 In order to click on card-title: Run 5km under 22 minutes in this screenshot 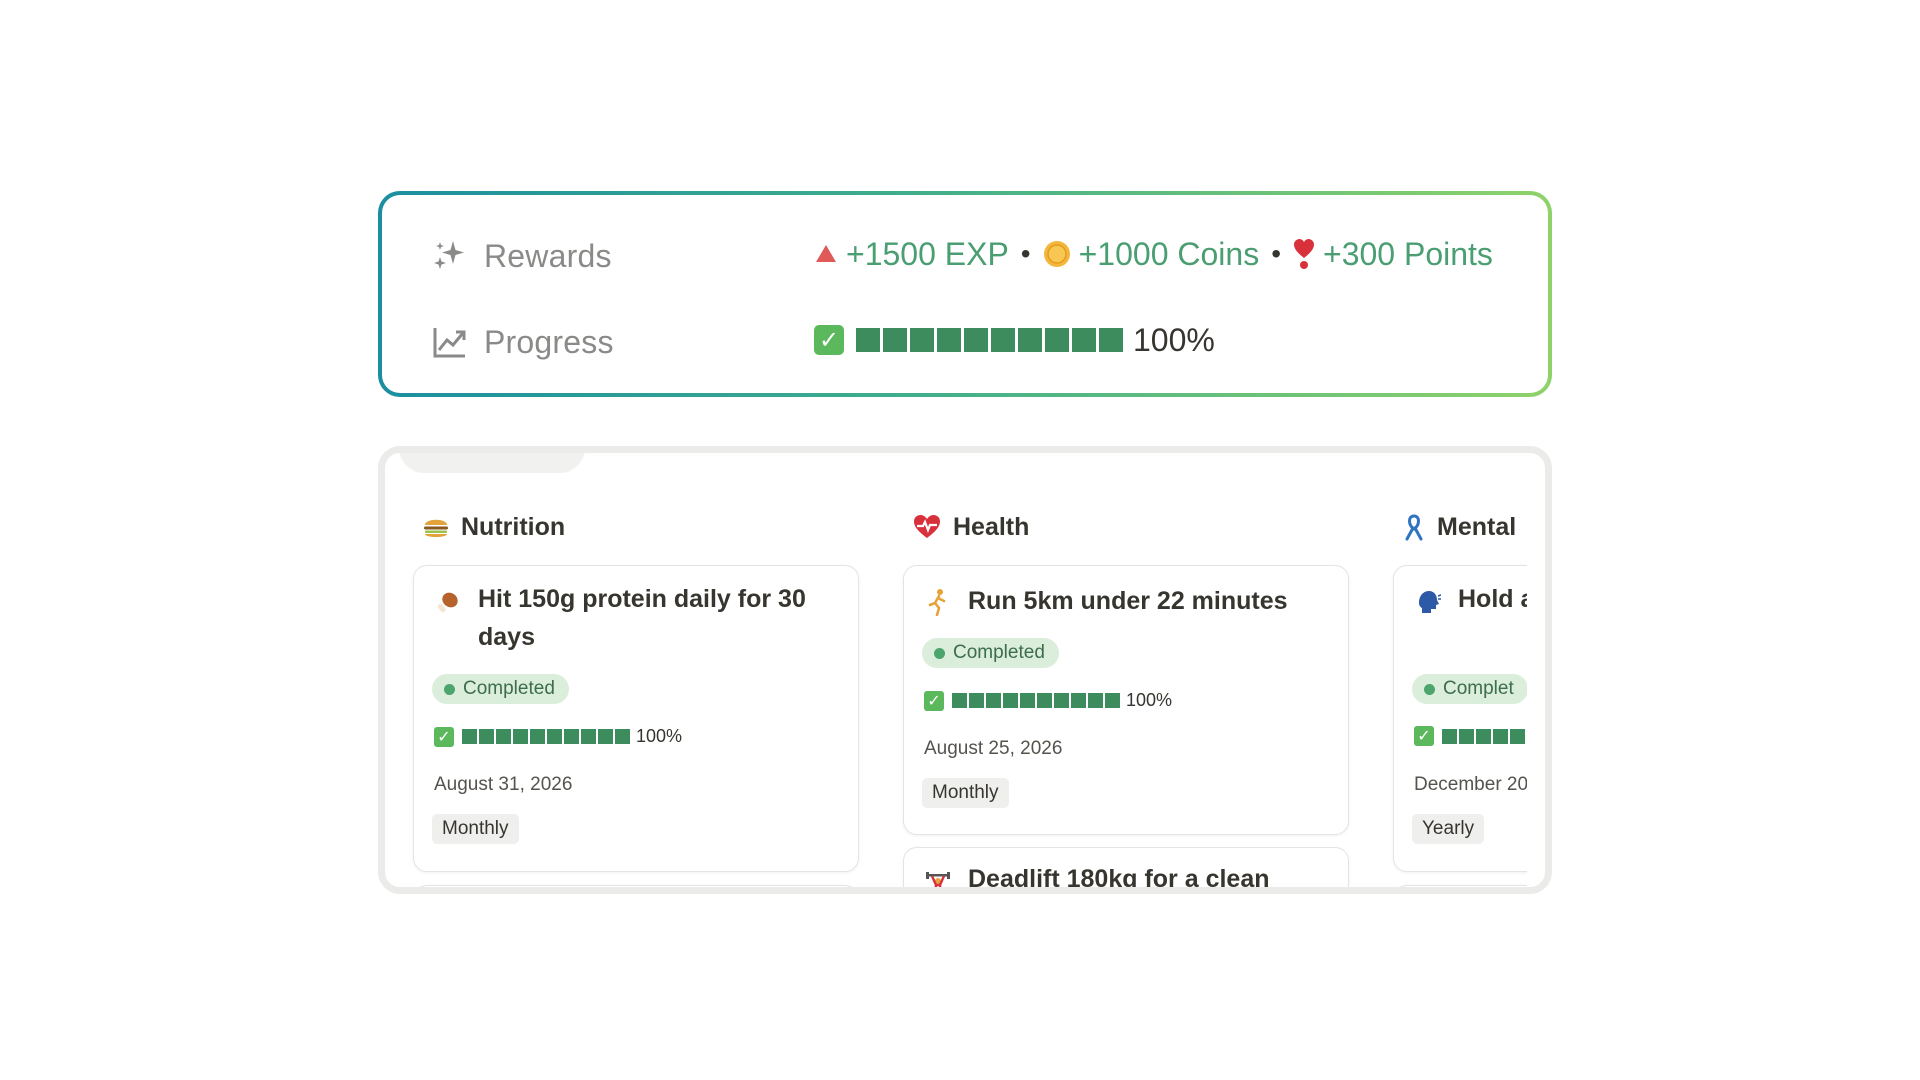, I will do `click(1128, 601)`.